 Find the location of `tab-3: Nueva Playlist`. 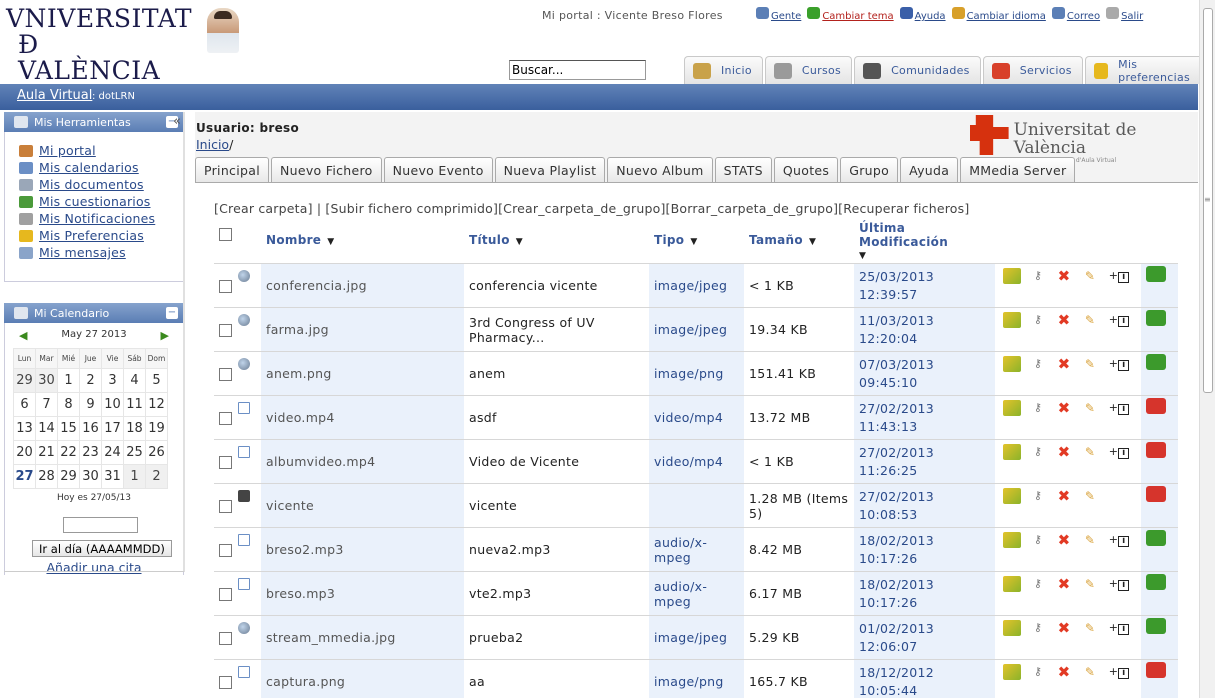

tab-3: Nueva Playlist is located at coordinates (550, 169).